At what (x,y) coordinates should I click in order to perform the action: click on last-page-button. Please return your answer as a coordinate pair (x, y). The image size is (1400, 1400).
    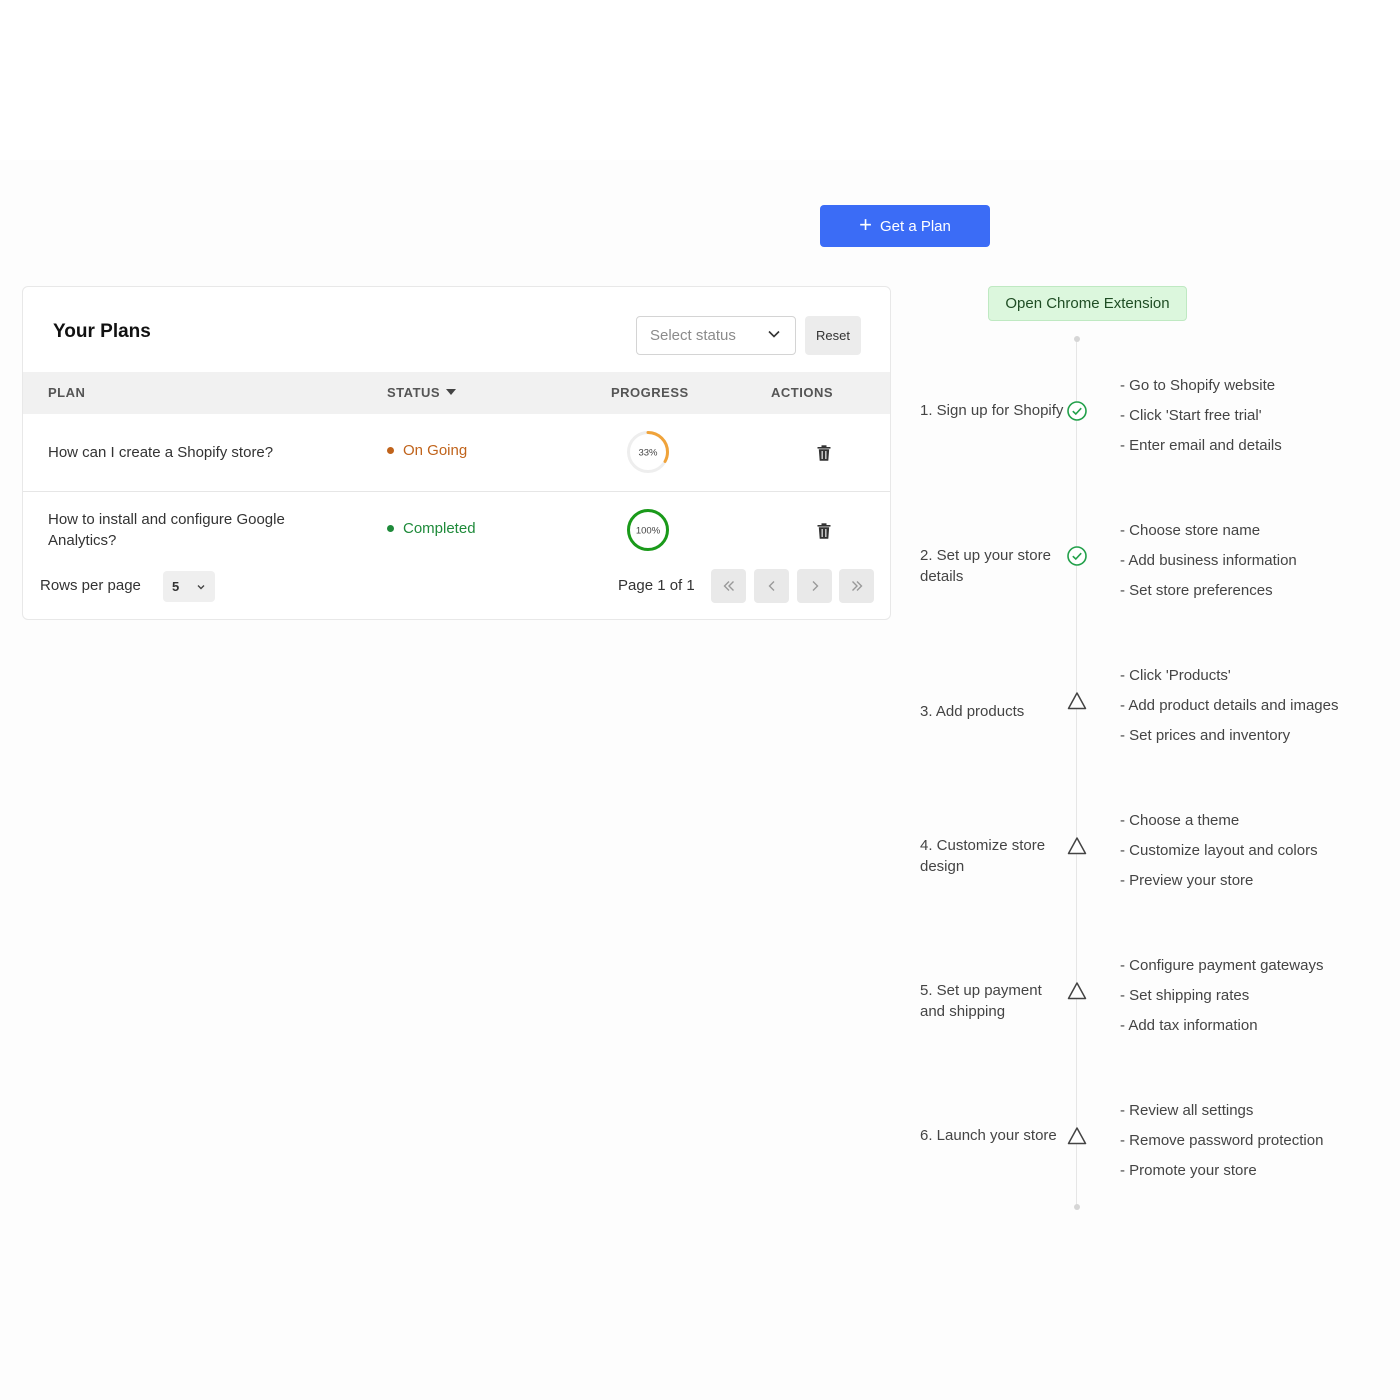
    Looking at the image, I should click on (856, 586).